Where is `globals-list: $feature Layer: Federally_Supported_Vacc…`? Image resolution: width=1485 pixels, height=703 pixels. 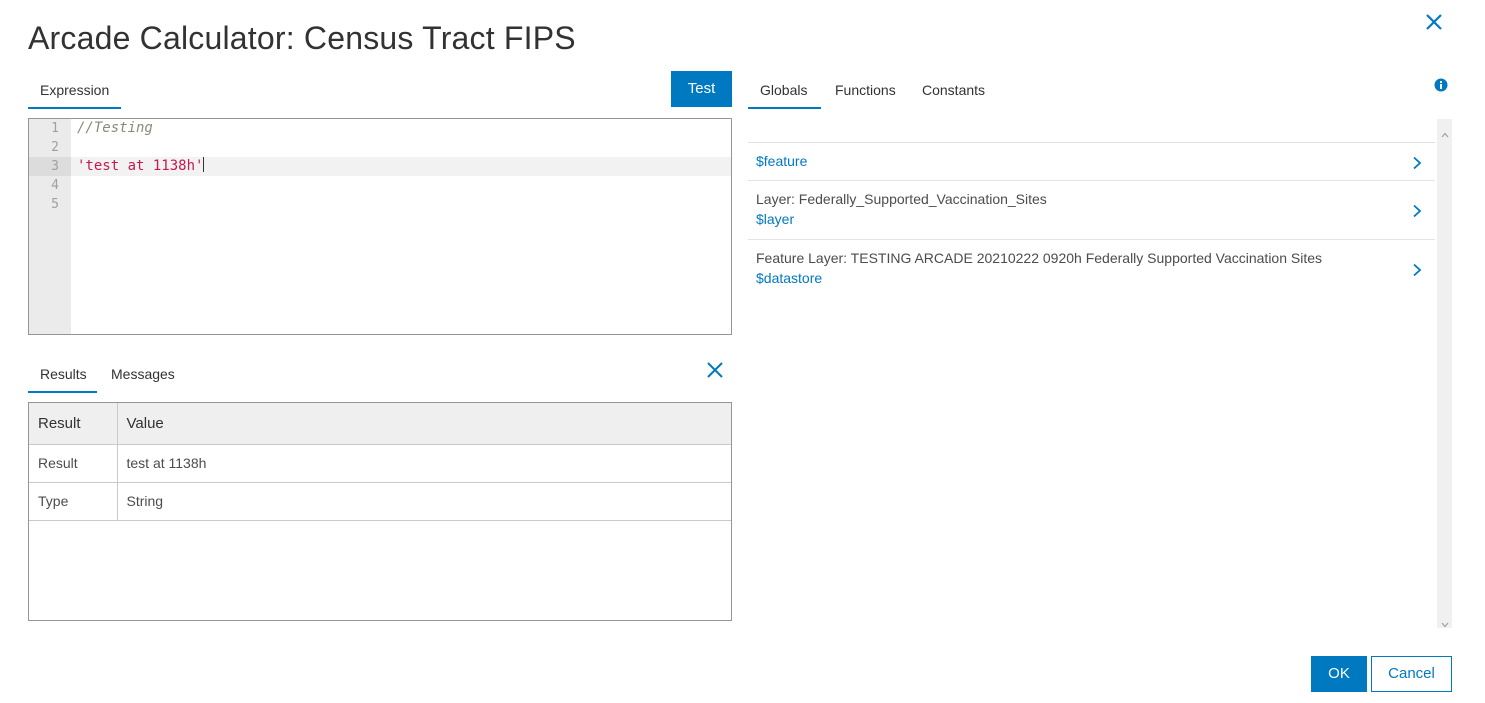
globals-list: $feature Layer: Federally_Supported_Vacc… is located at coordinates (1091, 220).